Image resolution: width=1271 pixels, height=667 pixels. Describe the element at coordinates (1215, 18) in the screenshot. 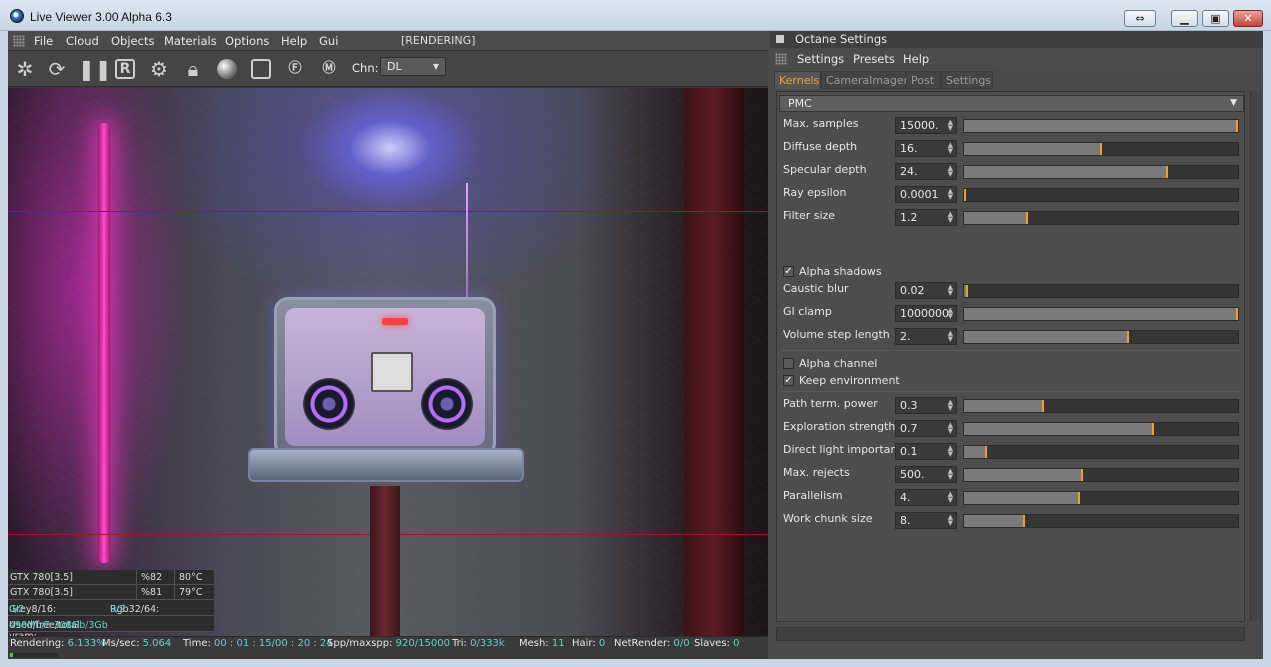

I see `maximize-button: ▣` at that location.